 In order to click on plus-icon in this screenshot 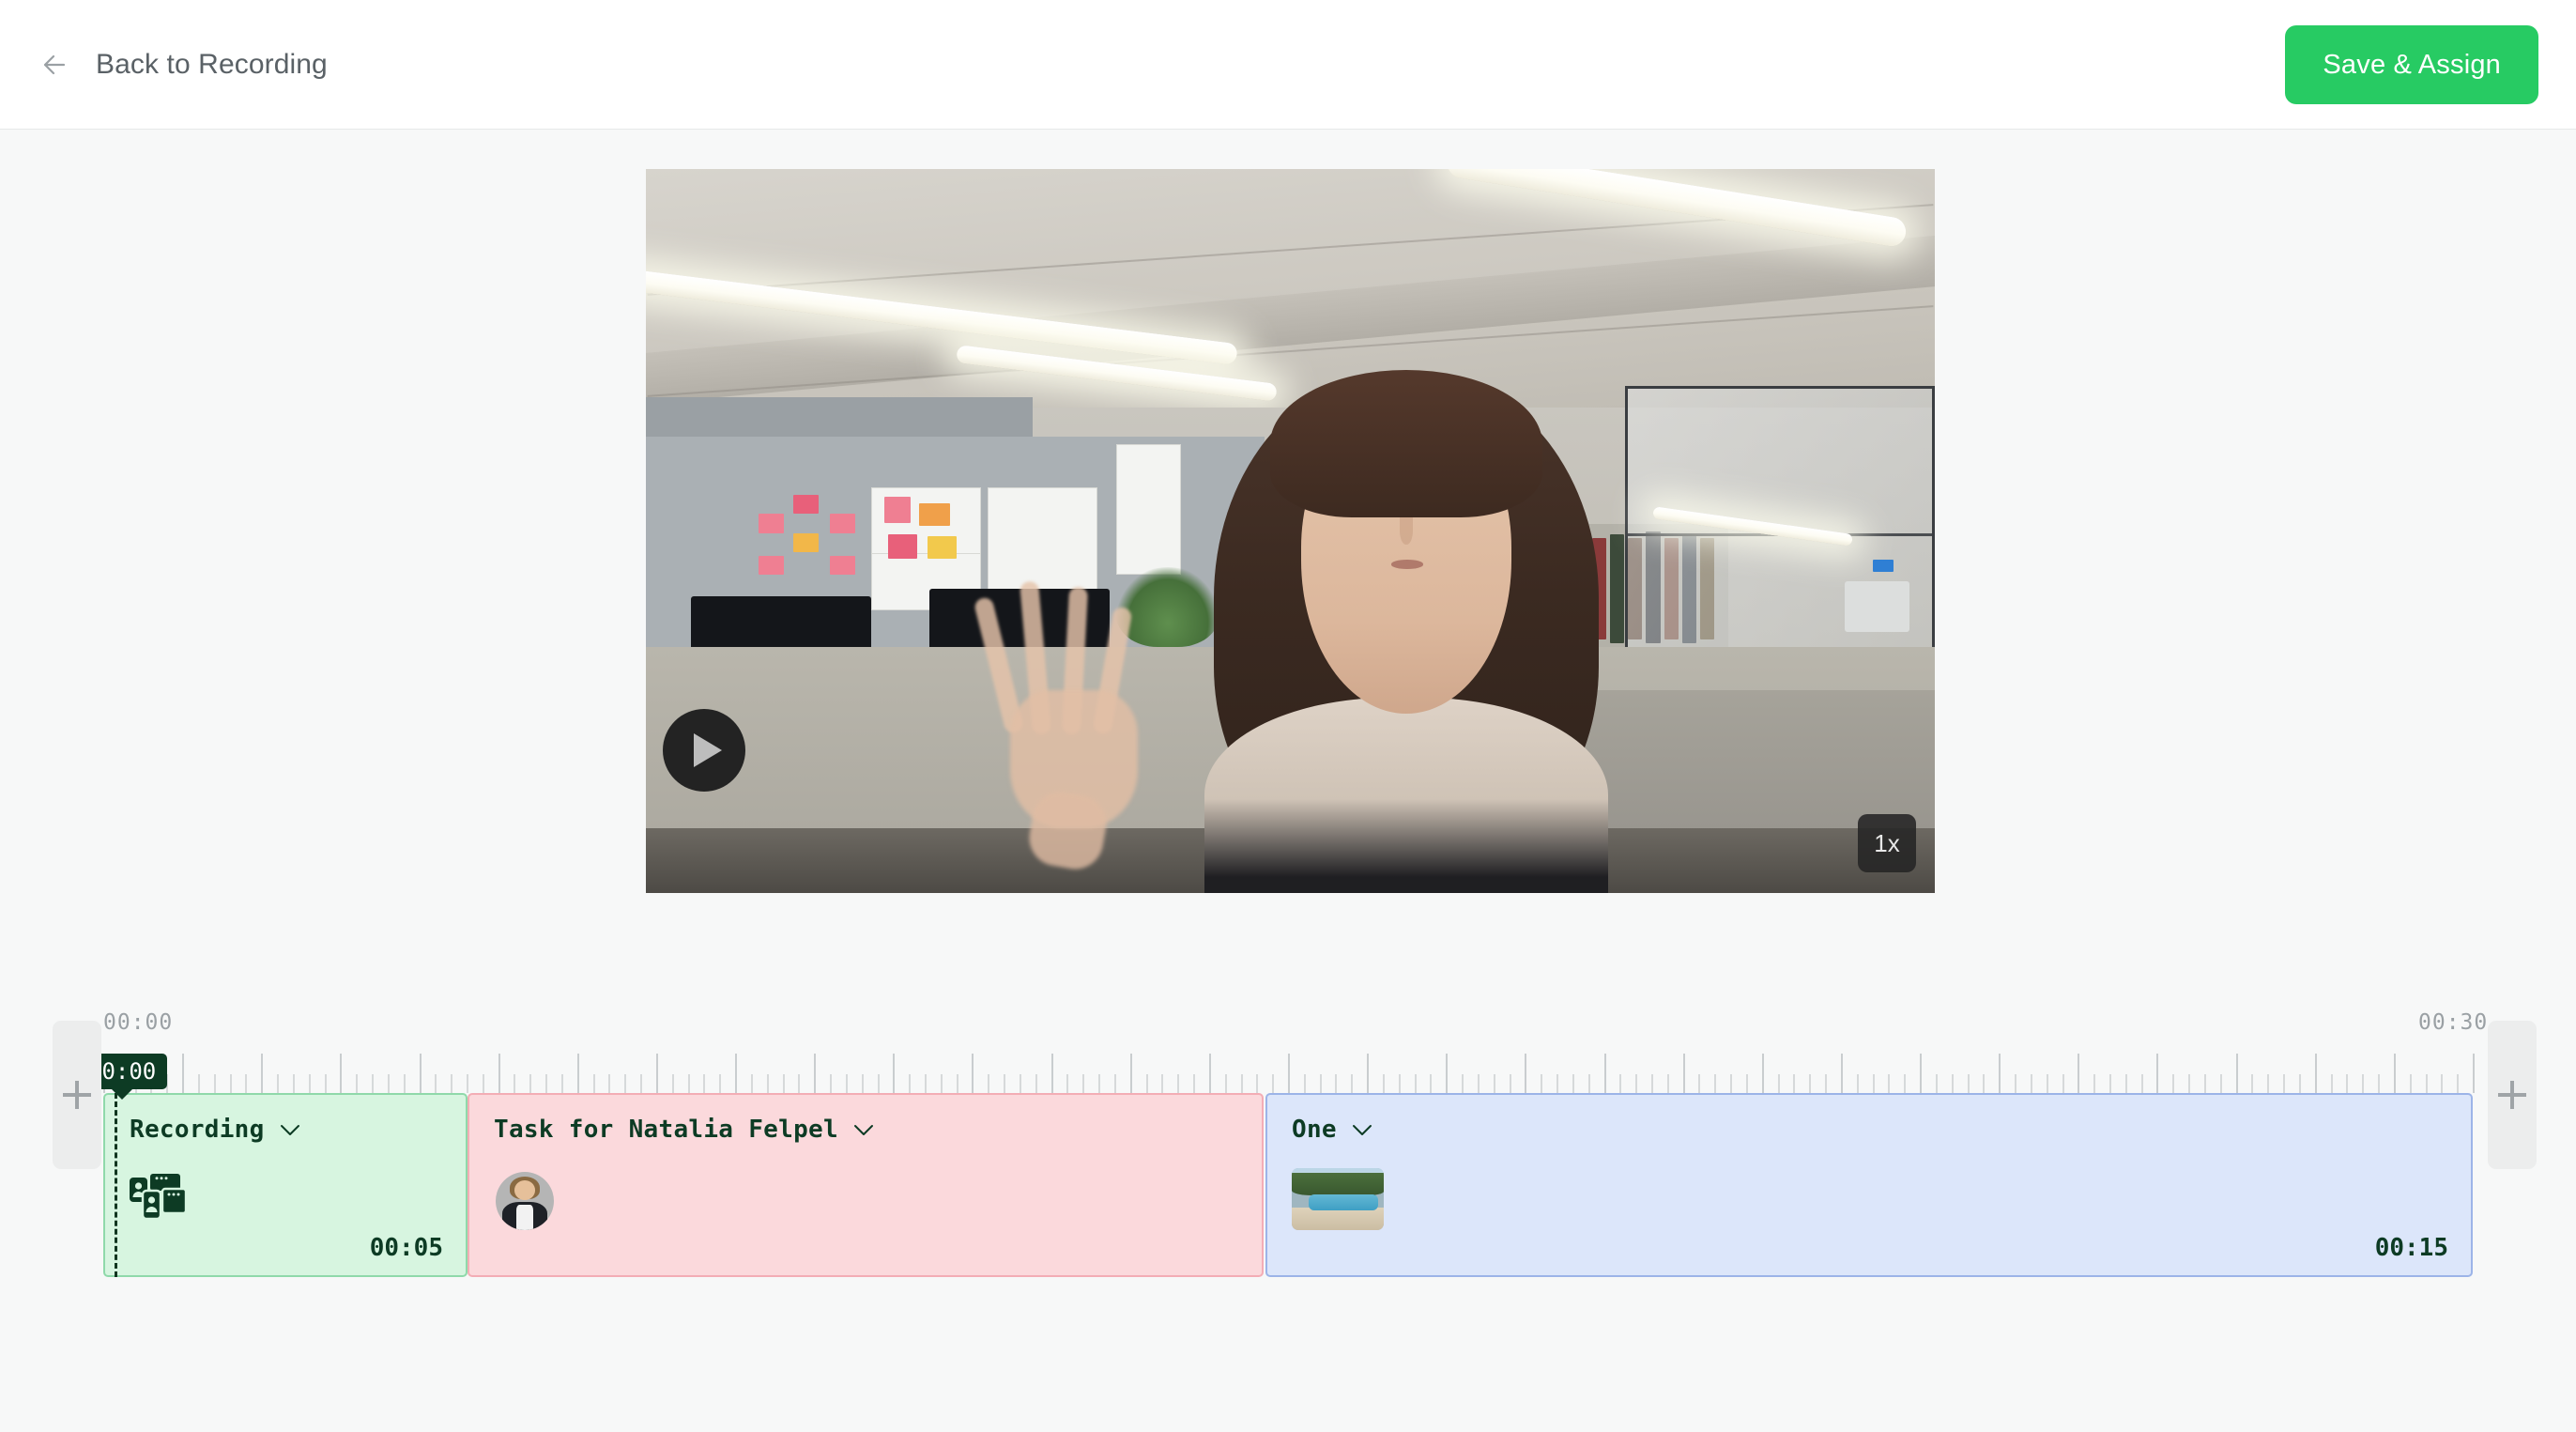, I will do `click(77, 1095)`.